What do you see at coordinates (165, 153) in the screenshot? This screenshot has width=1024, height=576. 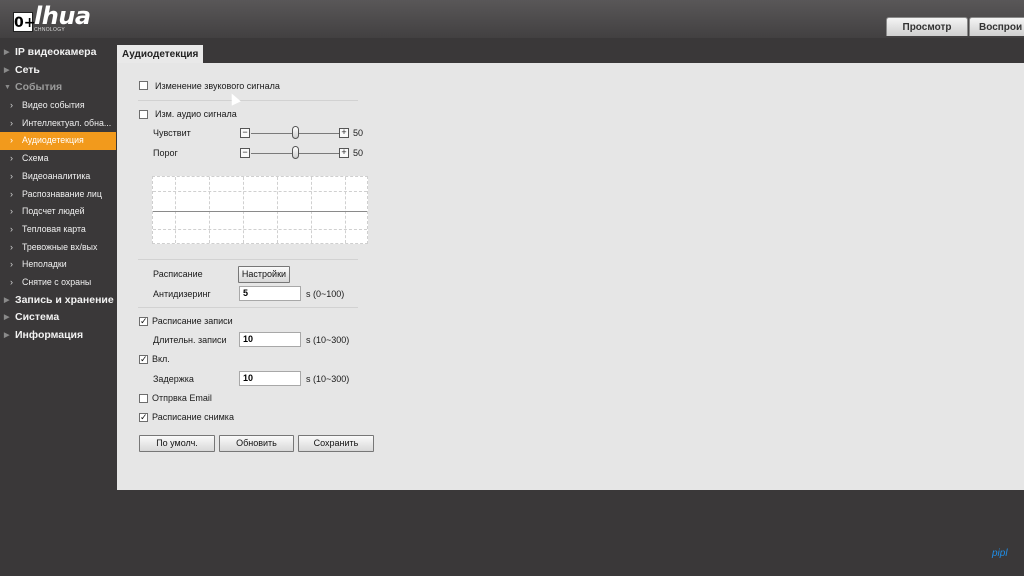 I see `threshold-label: Порог` at bounding box center [165, 153].